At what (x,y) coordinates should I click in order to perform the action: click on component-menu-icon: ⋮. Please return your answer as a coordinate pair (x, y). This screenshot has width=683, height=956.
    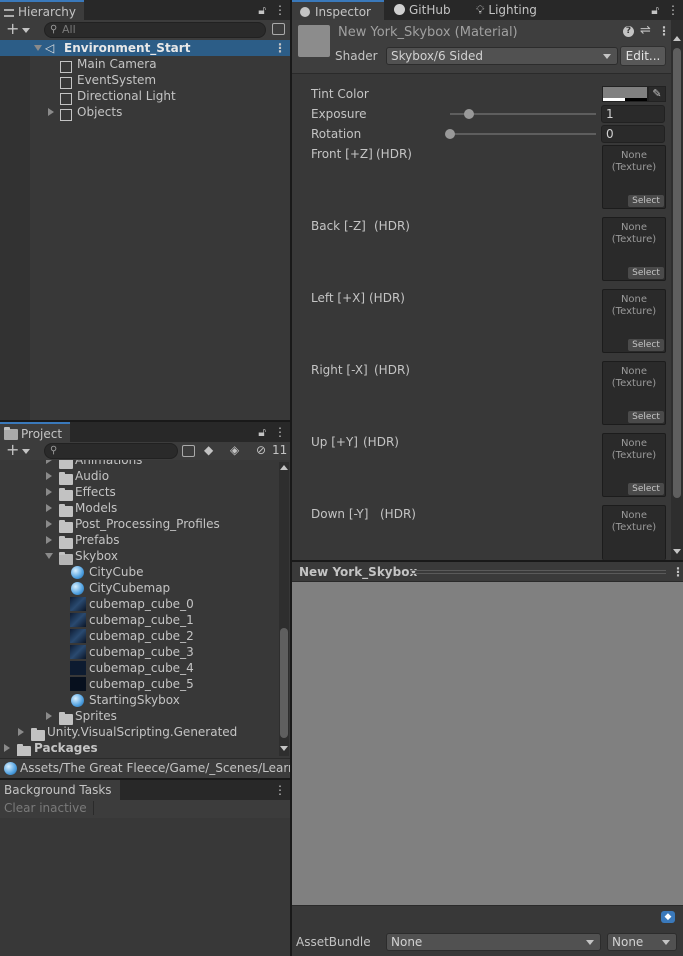
    Looking at the image, I should click on (664, 31).